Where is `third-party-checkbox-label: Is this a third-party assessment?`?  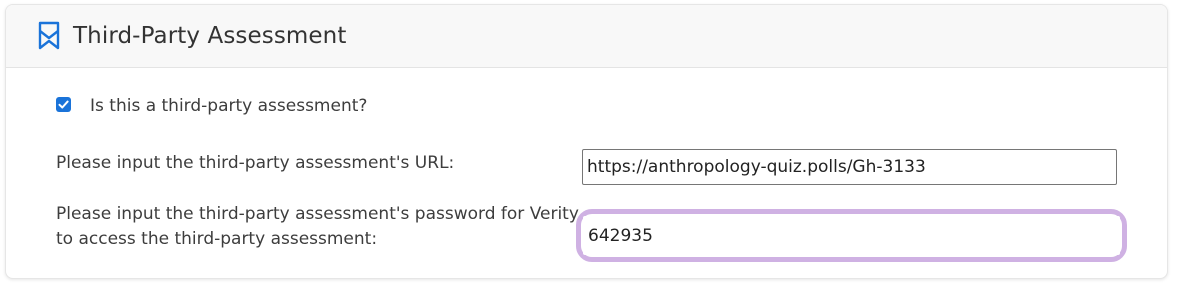
third-party-checkbox-label: Is this a third-party assessment? is located at coordinates (228, 106).